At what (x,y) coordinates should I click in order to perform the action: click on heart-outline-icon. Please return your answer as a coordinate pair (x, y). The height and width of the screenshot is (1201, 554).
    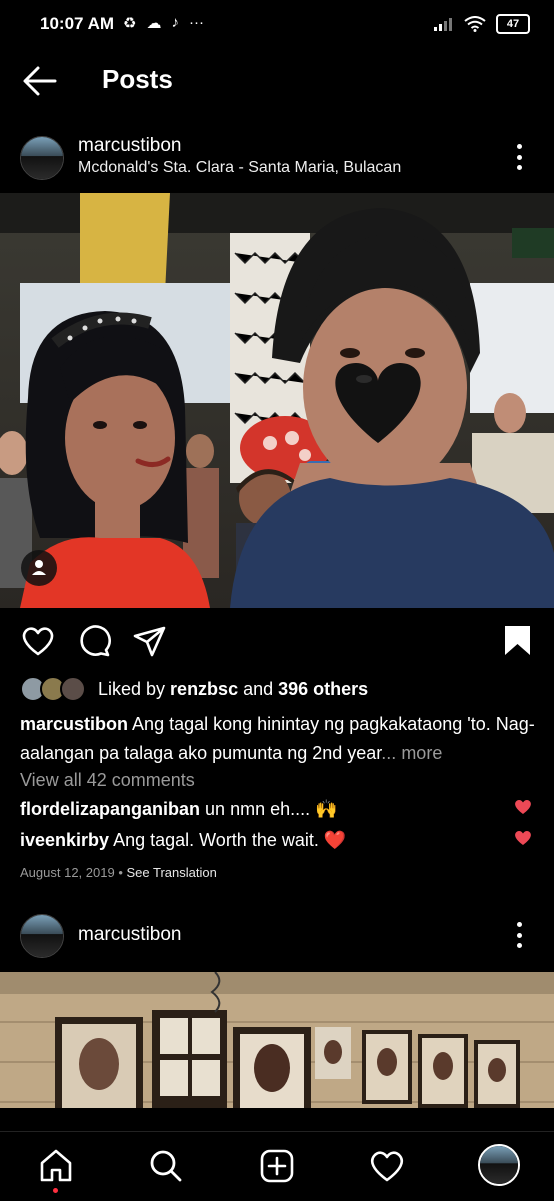
    Looking at the image, I should click on (38, 641).